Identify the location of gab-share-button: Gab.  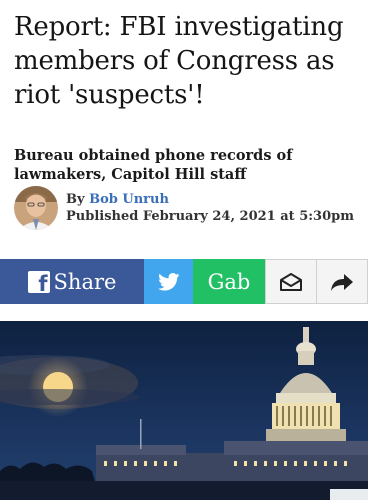
(229, 281).